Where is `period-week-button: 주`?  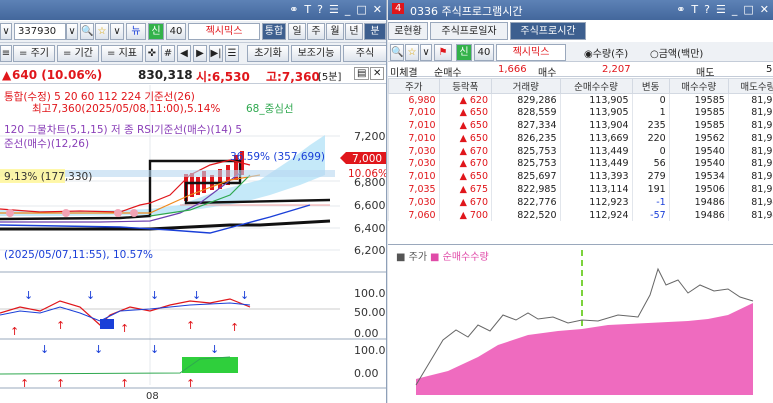
period-week-button: 주 is located at coordinates (316, 31).